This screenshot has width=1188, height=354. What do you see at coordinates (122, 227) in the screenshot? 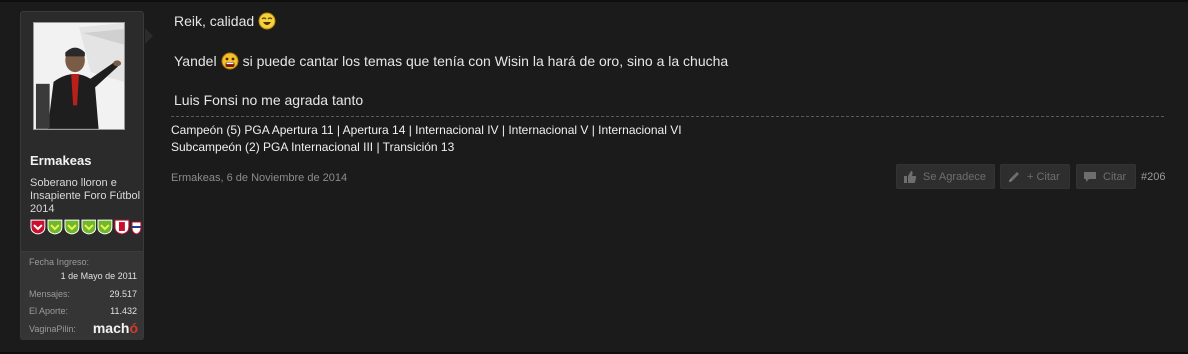
I see `striped-shield-badge-icon` at bounding box center [122, 227].